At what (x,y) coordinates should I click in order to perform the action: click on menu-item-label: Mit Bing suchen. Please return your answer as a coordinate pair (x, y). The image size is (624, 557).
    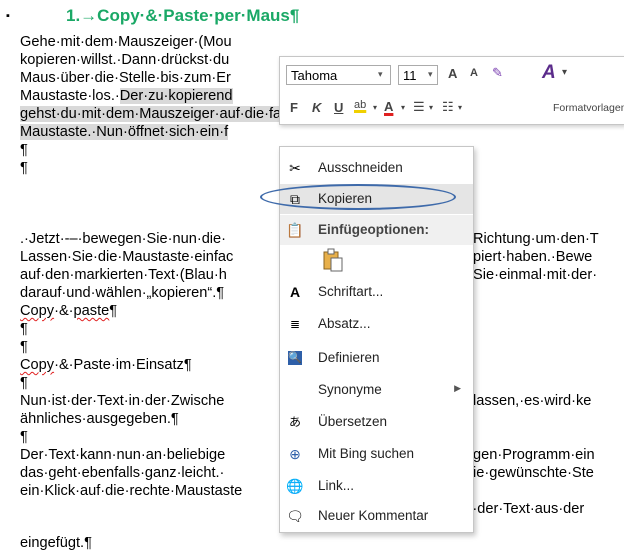
    Looking at the image, I should click on (366, 453).